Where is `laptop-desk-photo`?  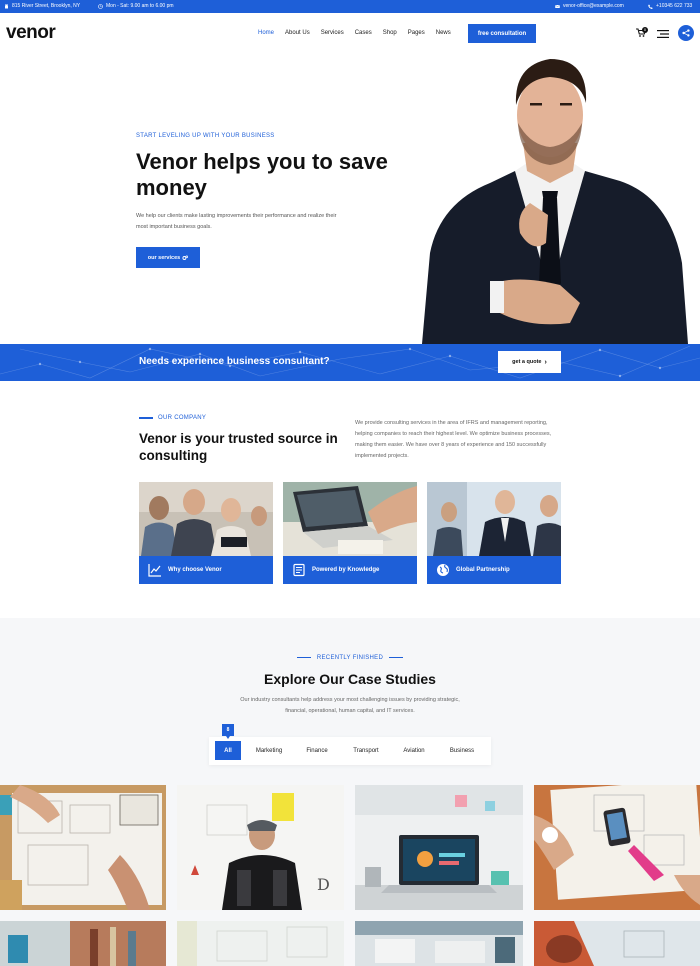
laptop-desk-photo is located at coordinates (350, 519).